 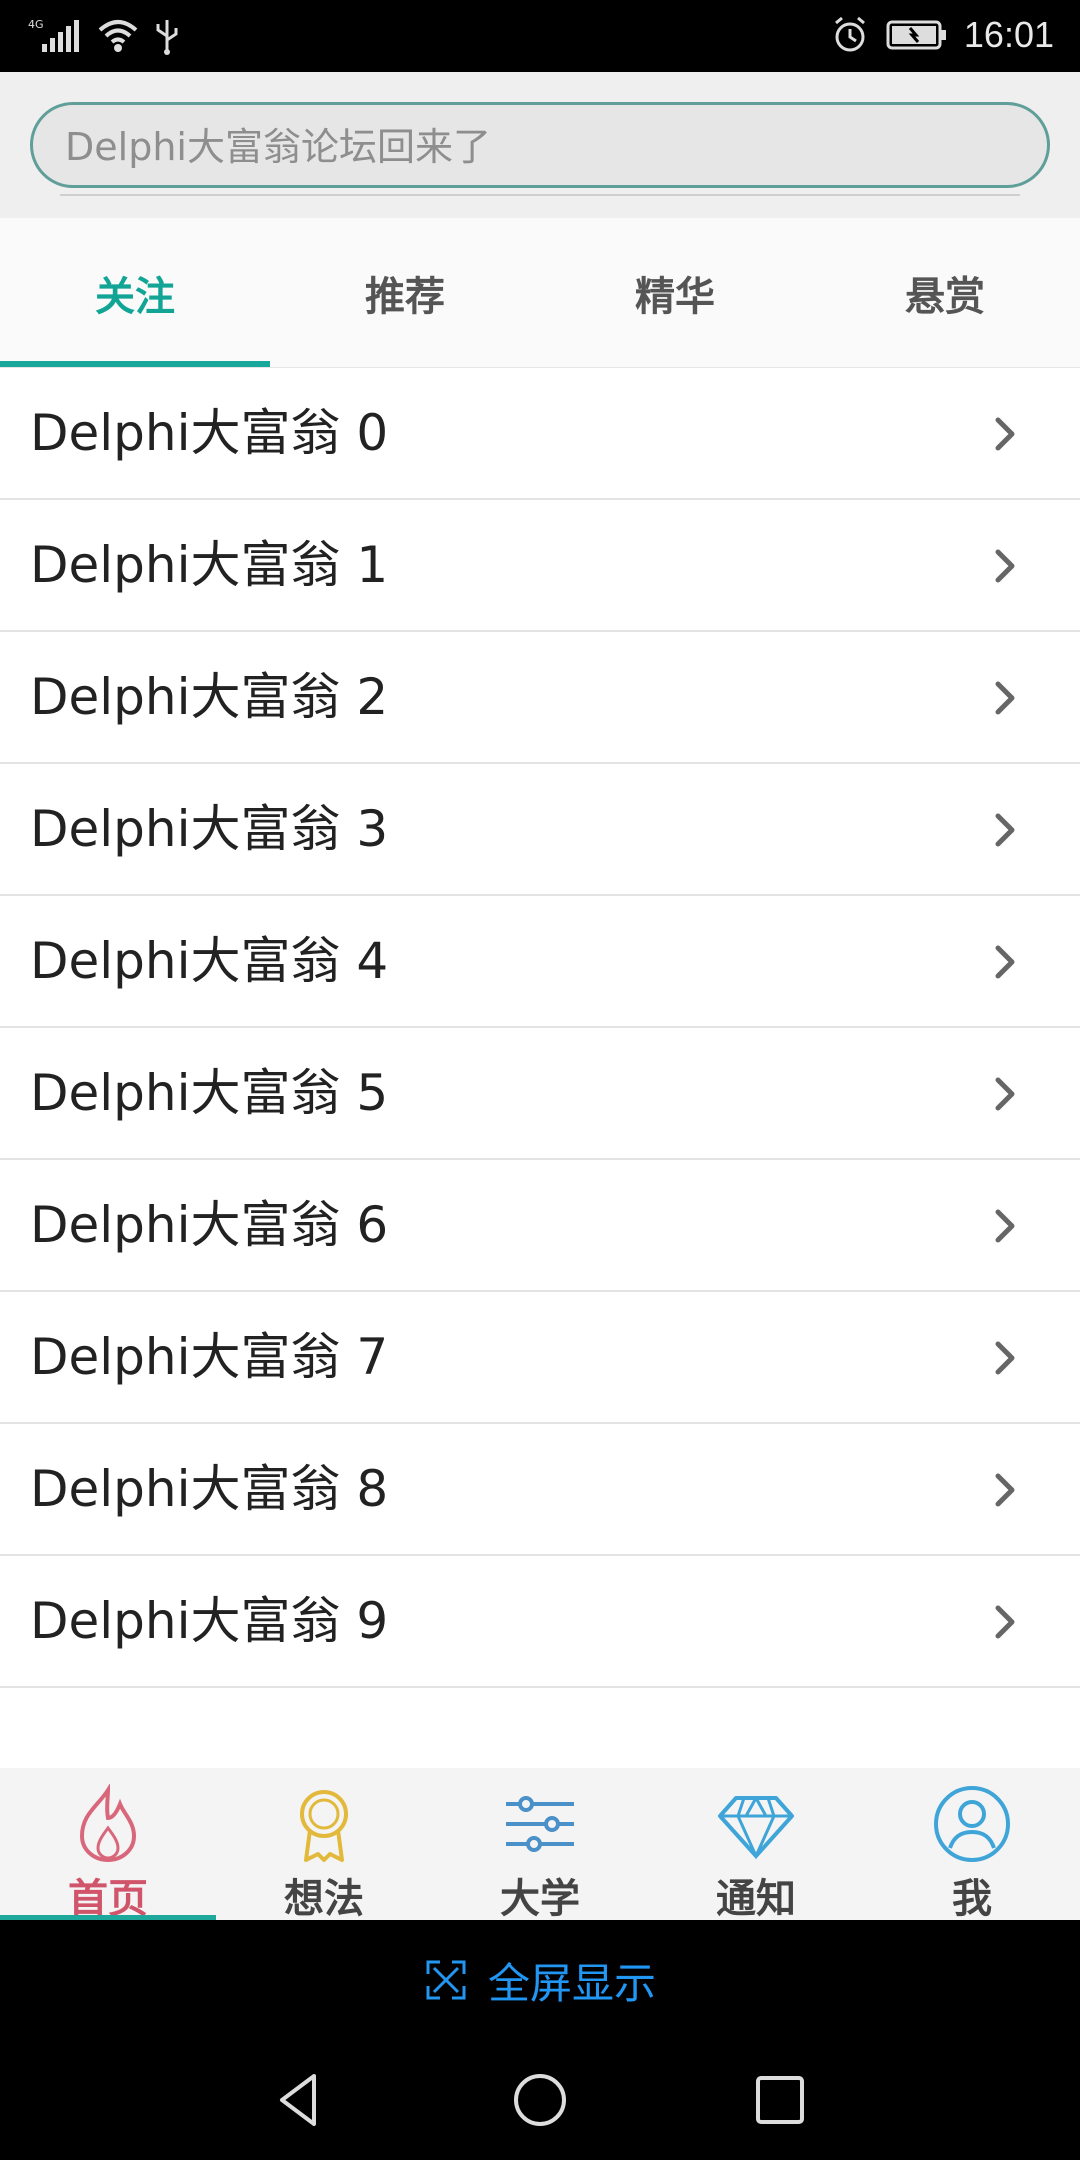 I want to click on fullscreen-label: 全屏显示, so click(x=571, y=1983).